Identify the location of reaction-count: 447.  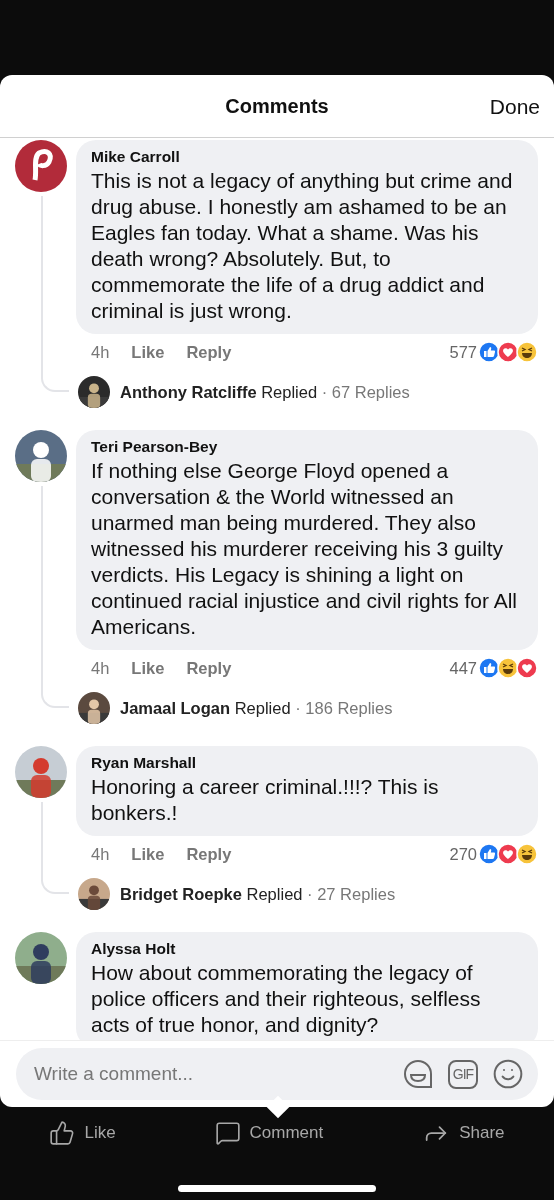
(463, 668).